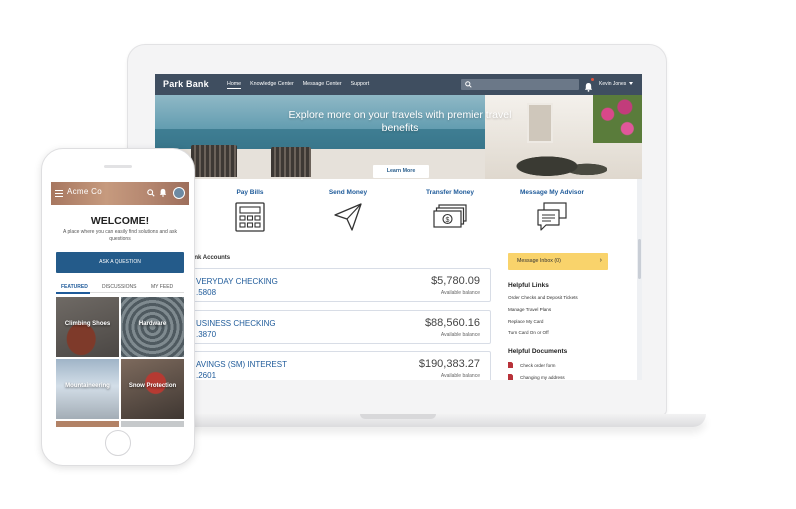  I want to click on hamburger-menu-icon, so click(59, 194).